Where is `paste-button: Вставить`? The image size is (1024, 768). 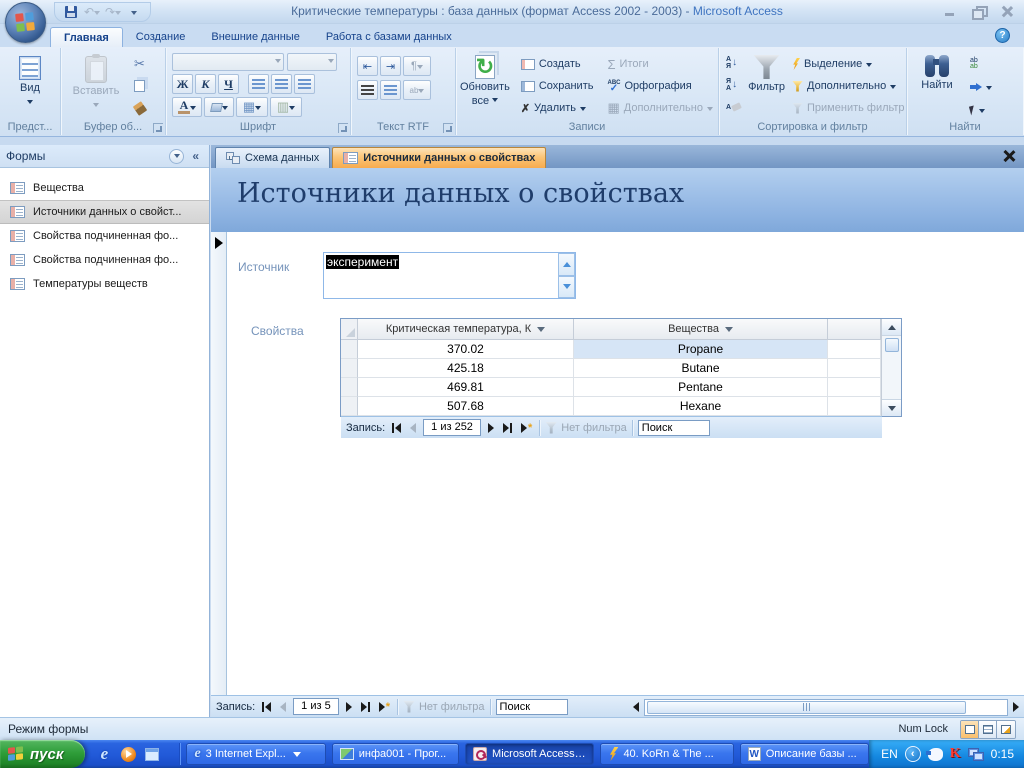 paste-button: Вставить is located at coordinates (96, 85).